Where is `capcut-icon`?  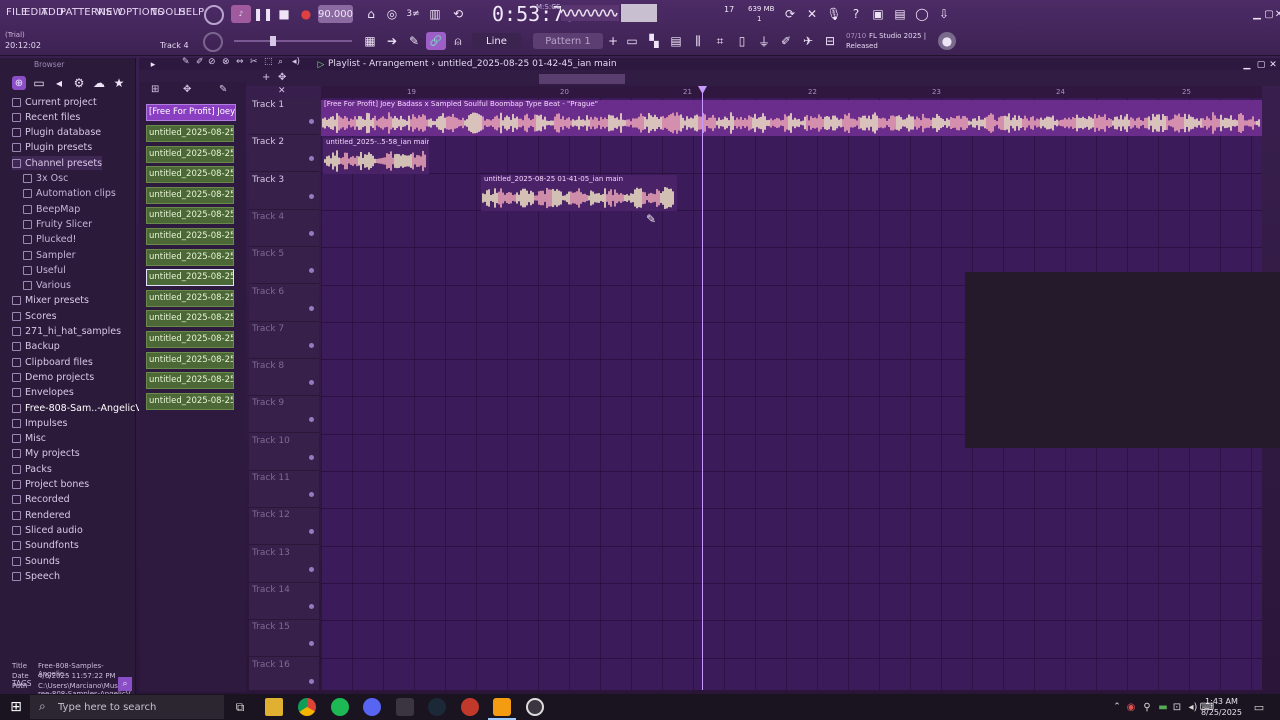
capcut-icon is located at coordinates (405, 707).